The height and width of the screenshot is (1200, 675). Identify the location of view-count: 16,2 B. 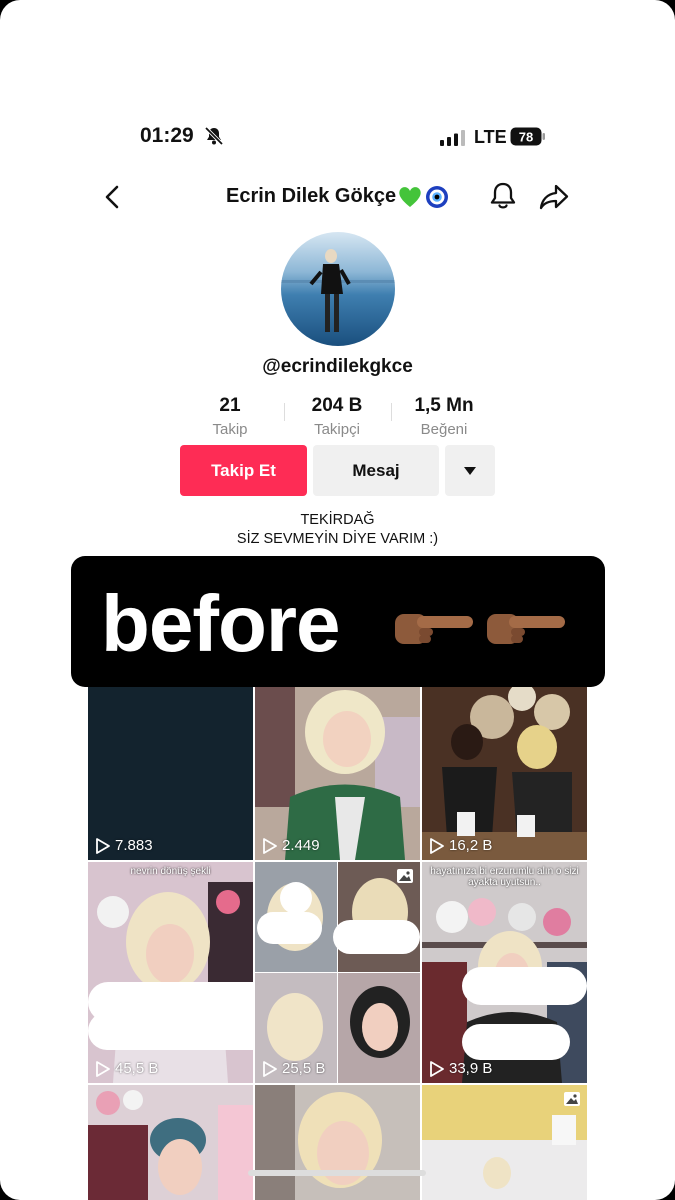
(461, 845).